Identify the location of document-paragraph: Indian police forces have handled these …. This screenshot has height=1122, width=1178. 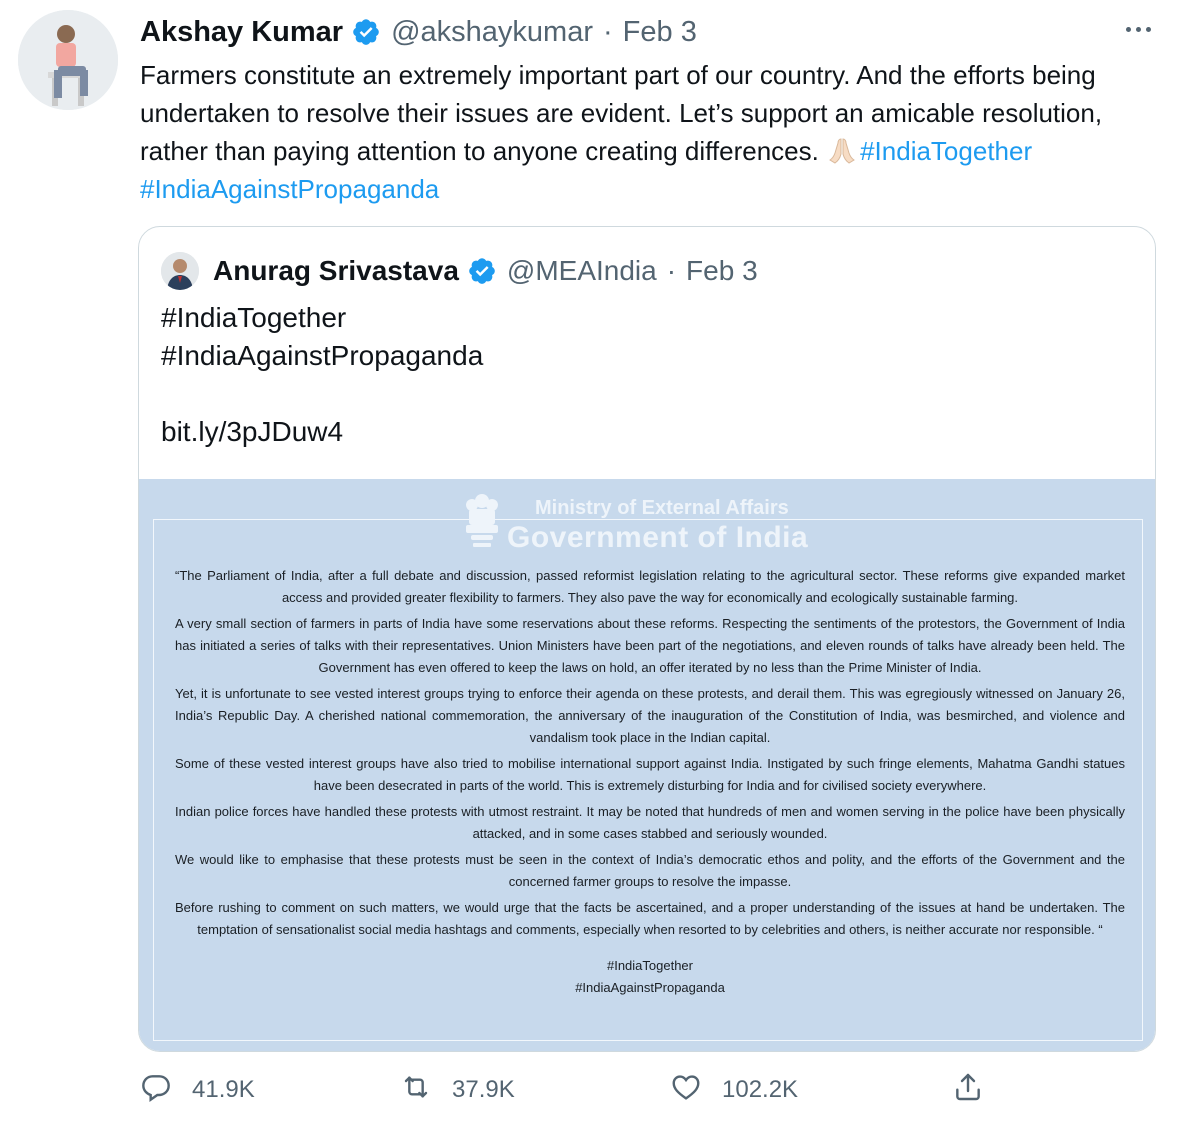
(650, 822).